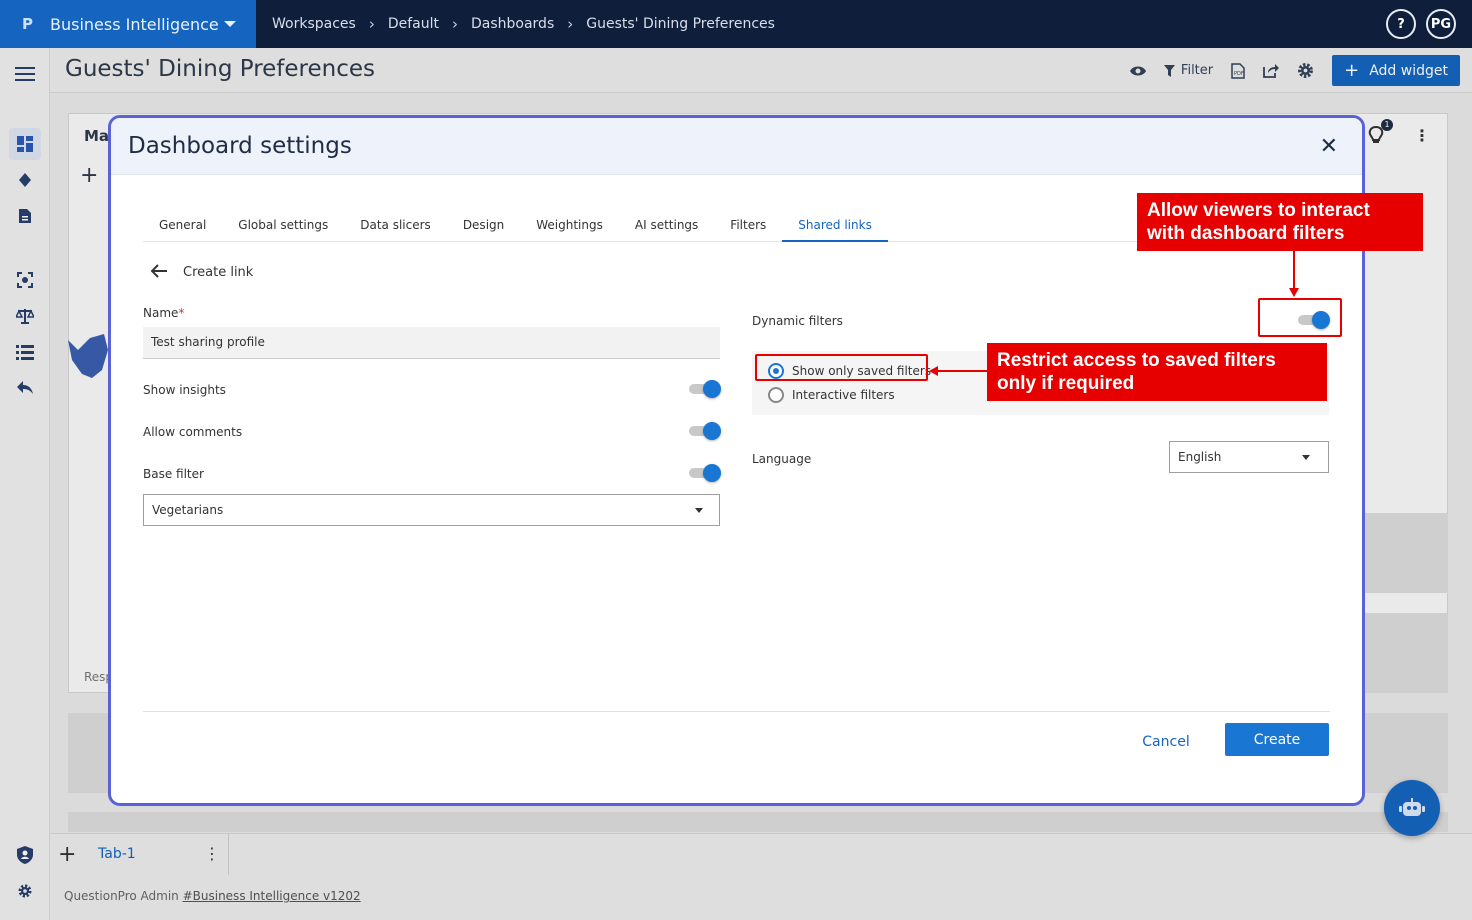 This screenshot has width=1472, height=920. I want to click on tab-data-slicers: Data slicers, so click(395, 224).